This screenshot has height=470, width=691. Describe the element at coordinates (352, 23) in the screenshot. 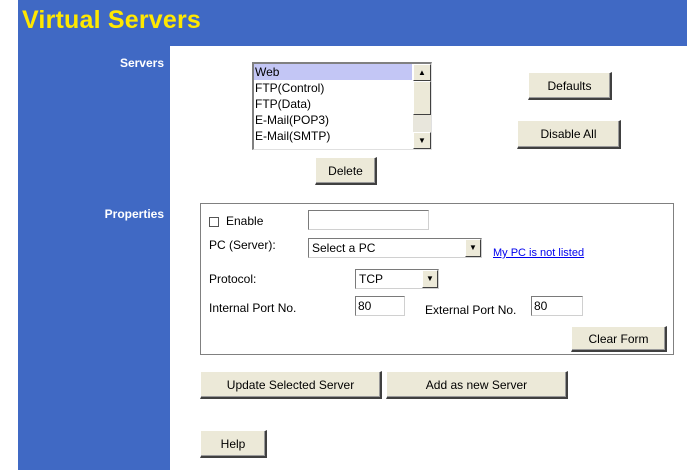

I see `title-bar: Virtual Servers` at that location.